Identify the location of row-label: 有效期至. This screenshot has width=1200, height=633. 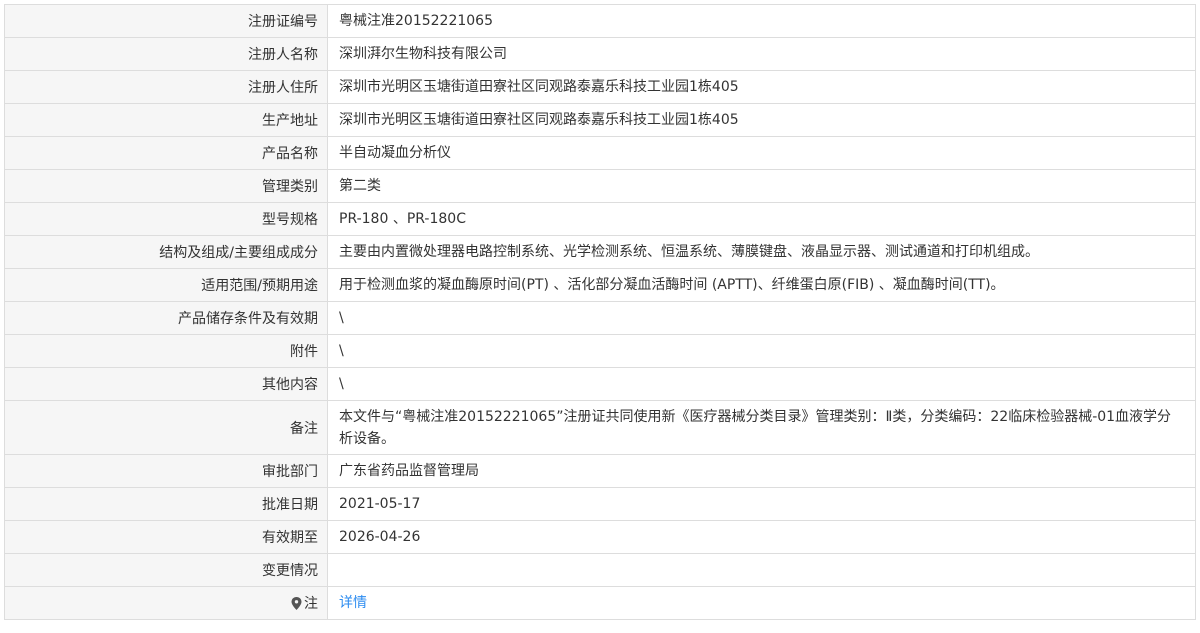
(166, 537).